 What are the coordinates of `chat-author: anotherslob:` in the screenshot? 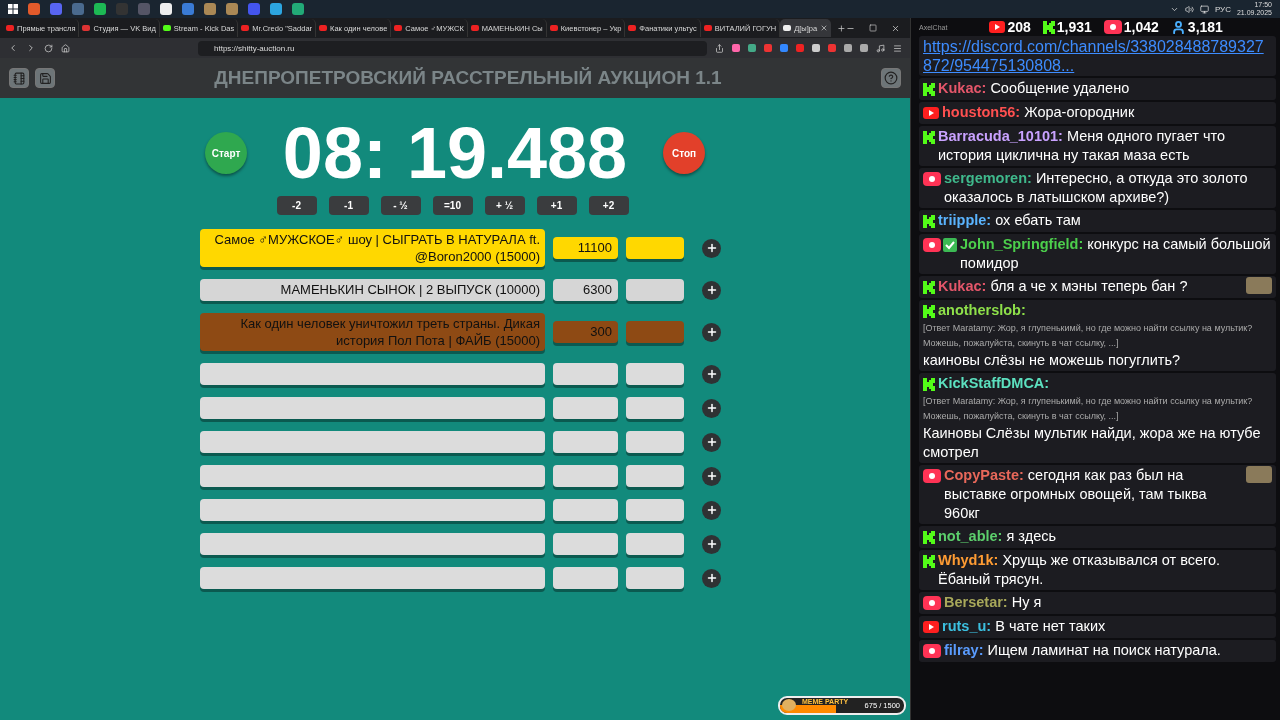 It's located at (982, 310).